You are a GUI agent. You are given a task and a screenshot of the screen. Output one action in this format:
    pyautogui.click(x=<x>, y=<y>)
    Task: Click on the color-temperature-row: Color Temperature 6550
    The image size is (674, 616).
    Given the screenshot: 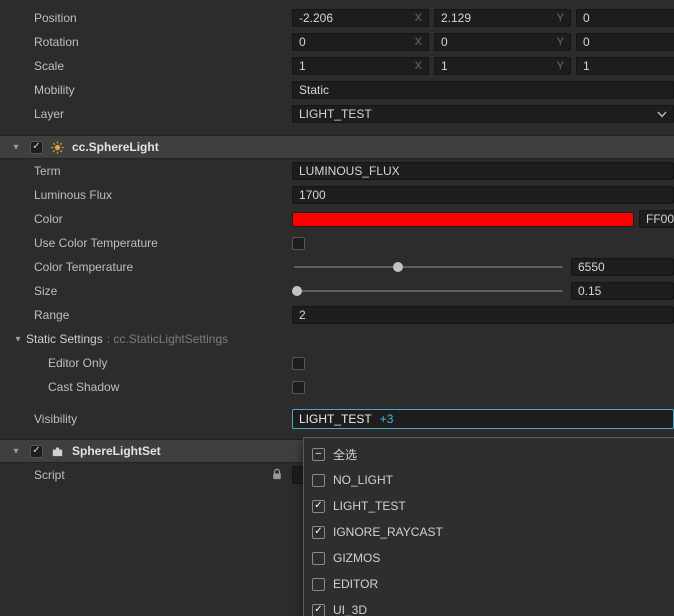 What is the action you would take?
    pyautogui.click(x=337, y=267)
    